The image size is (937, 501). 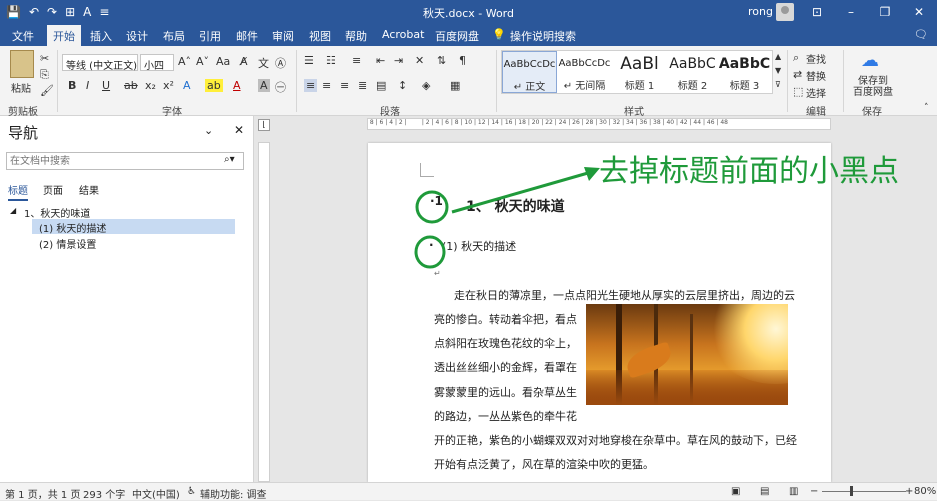 I want to click on word-count: 293 个字, so click(x=104, y=493).